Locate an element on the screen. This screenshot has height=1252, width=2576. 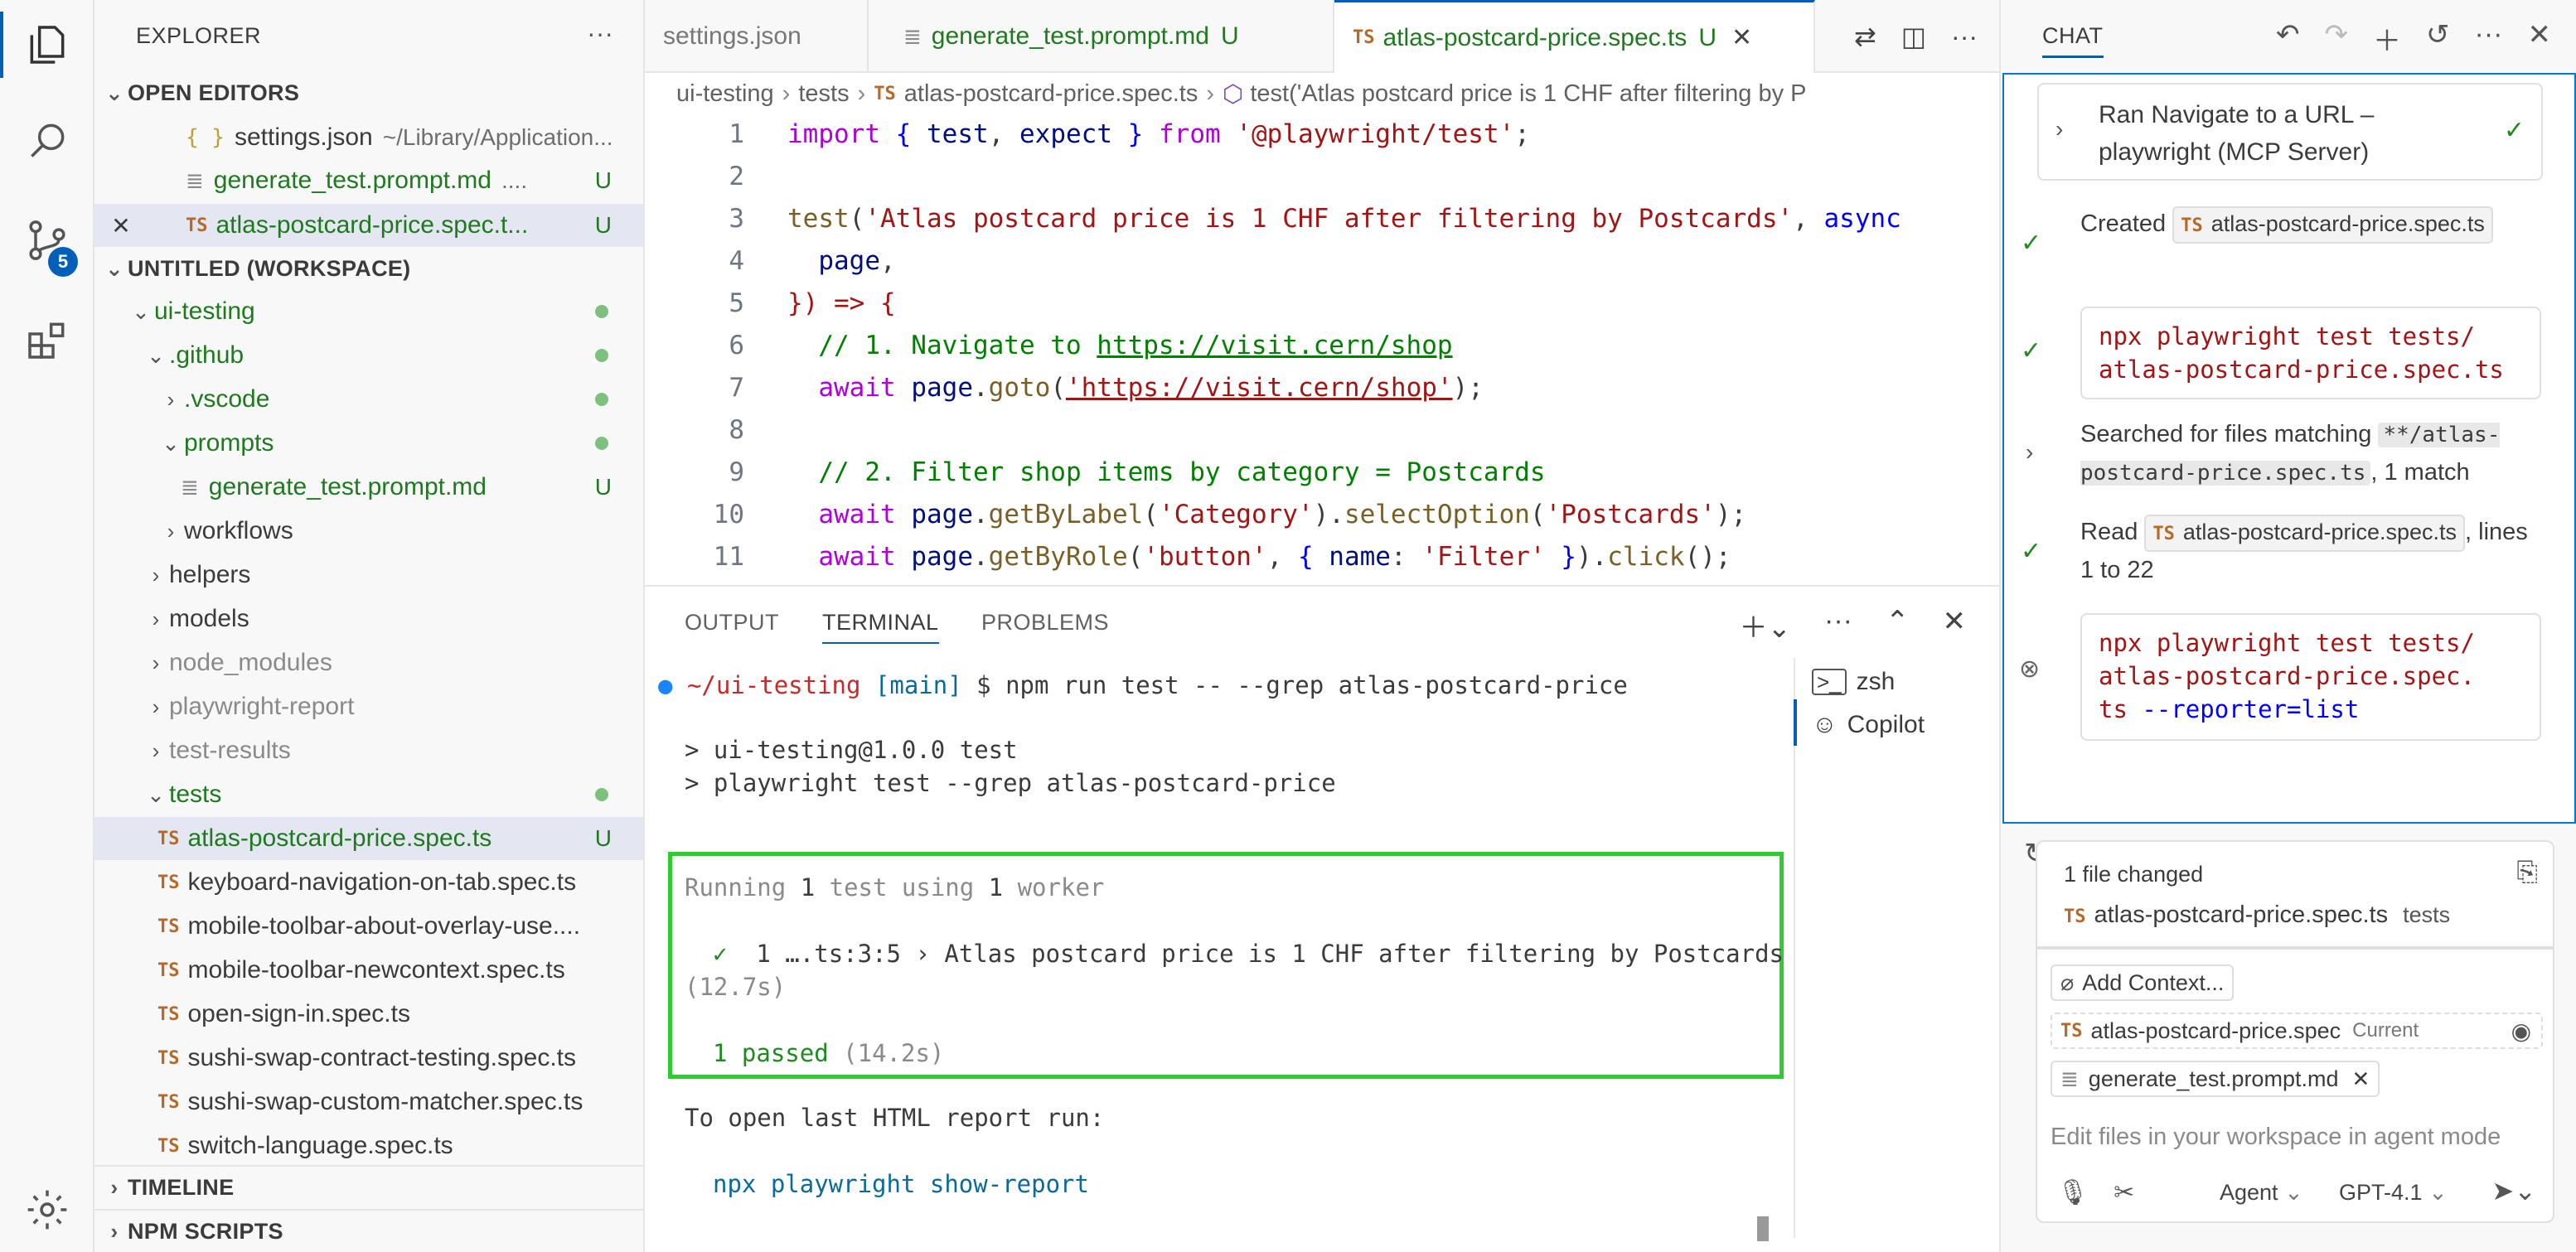
tab-problems: PROBLEMS is located at coordinates (1045, 623).